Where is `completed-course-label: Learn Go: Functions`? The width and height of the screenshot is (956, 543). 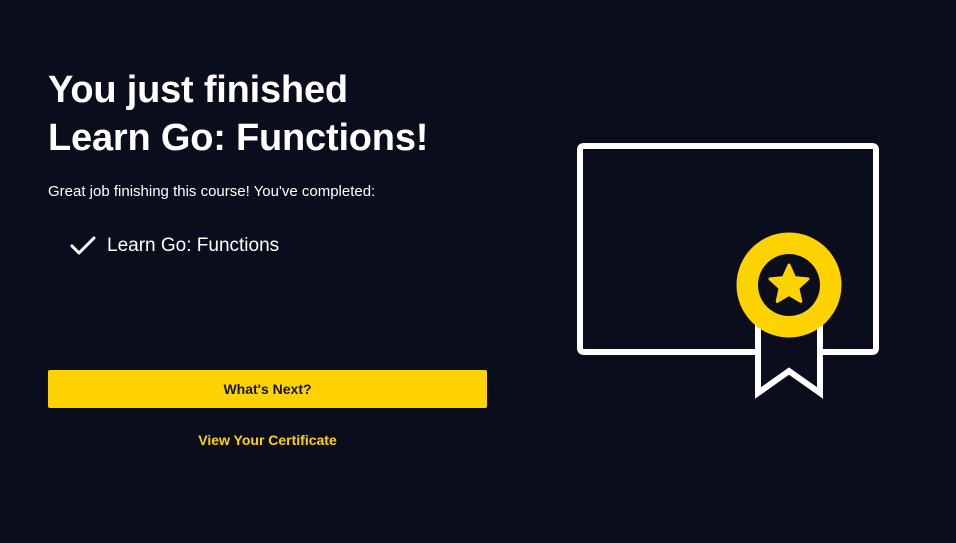
completed-course-label: Learn Go: Functions is located at coordinates (193, 245).